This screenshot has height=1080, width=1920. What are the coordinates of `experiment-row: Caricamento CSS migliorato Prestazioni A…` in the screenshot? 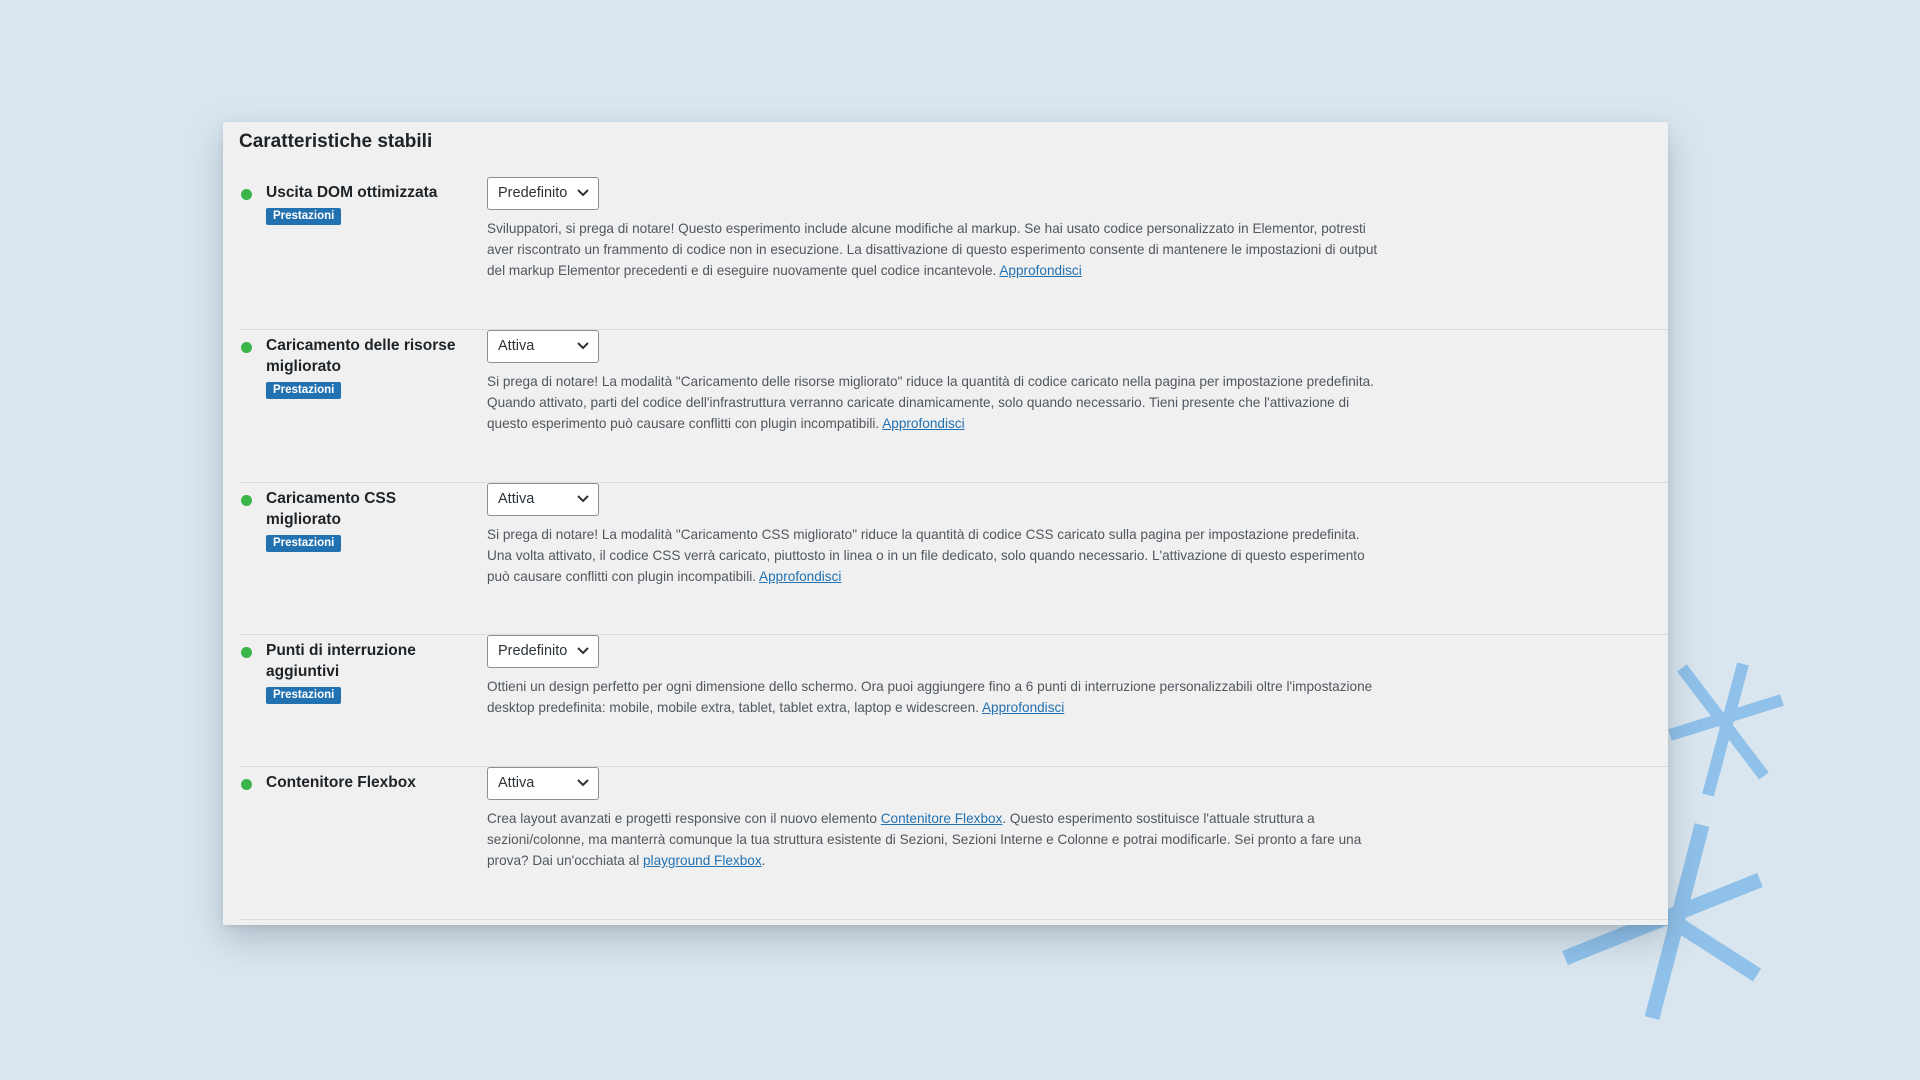 It's located at (953, 559).